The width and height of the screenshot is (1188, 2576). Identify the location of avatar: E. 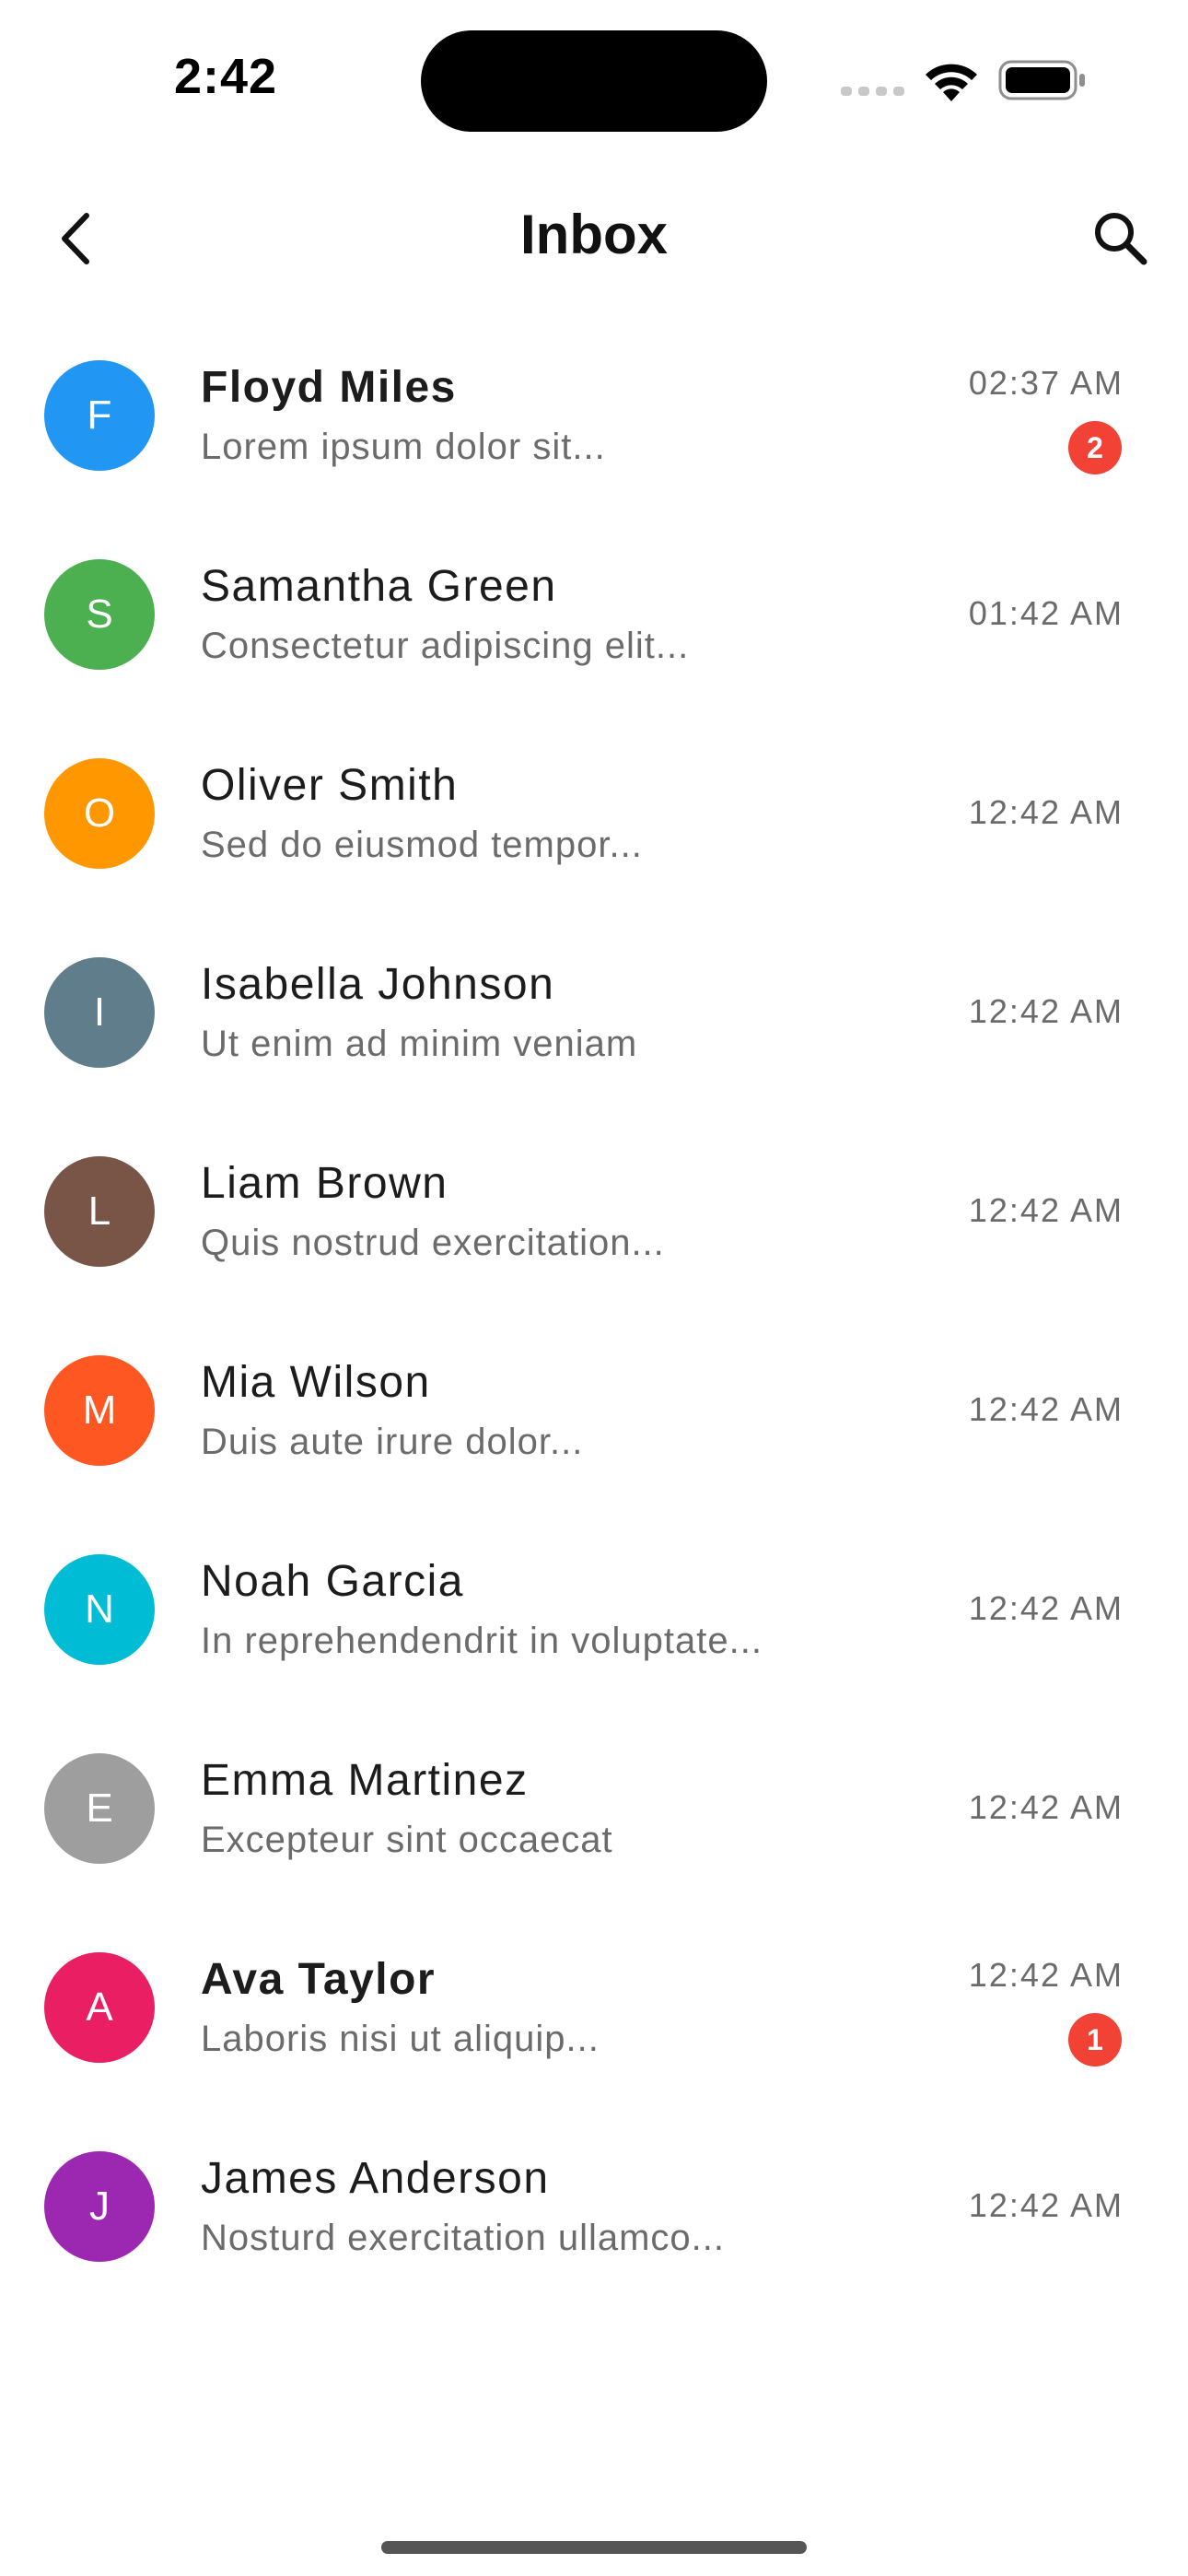
(99, 1808).